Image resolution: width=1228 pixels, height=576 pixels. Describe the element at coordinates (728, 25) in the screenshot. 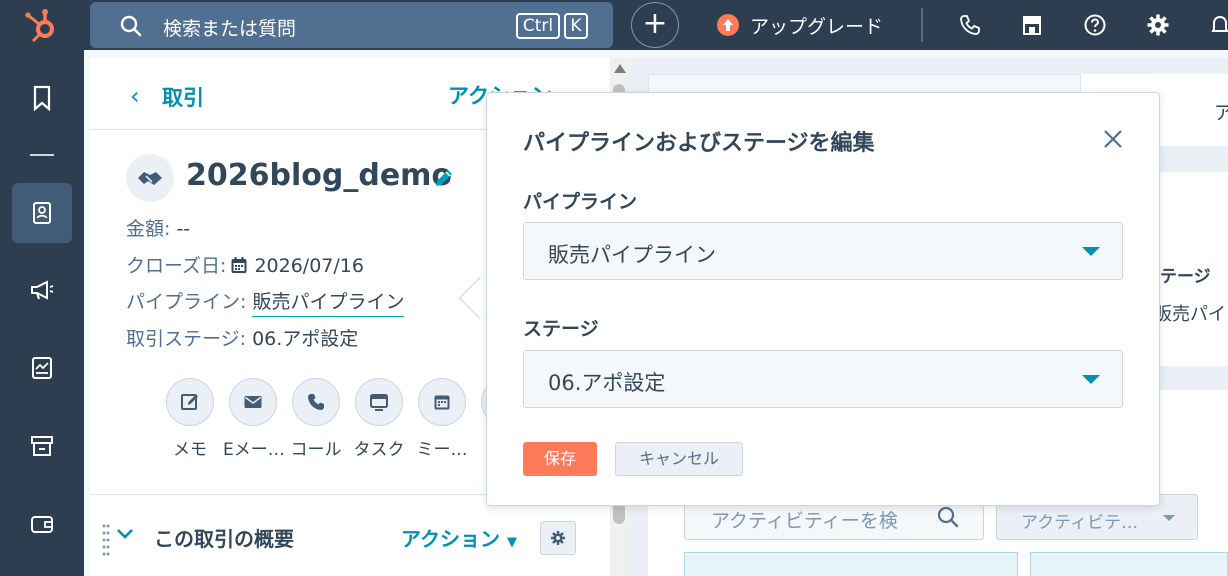

I see `upgrade-arrow-icon` at that location.